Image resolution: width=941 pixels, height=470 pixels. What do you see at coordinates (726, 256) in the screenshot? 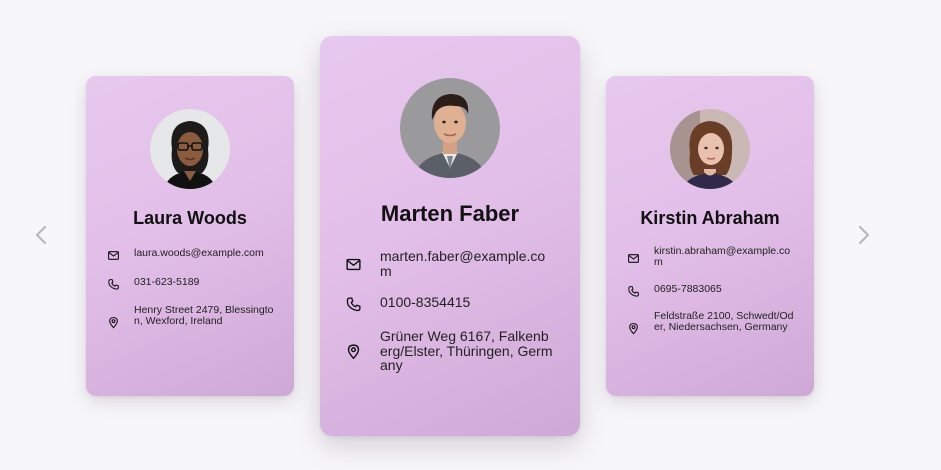
I see `email-text: kirstin.abraham@example.com` at bounding box center [726, 256].